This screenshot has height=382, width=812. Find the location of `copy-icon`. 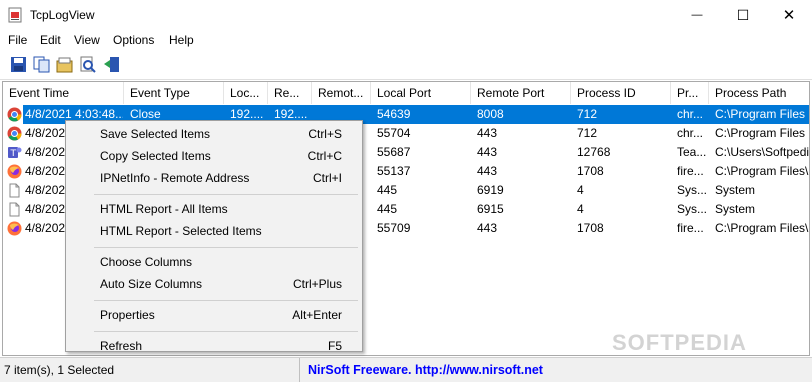

copy-icon is located at coordinates (41, 64).